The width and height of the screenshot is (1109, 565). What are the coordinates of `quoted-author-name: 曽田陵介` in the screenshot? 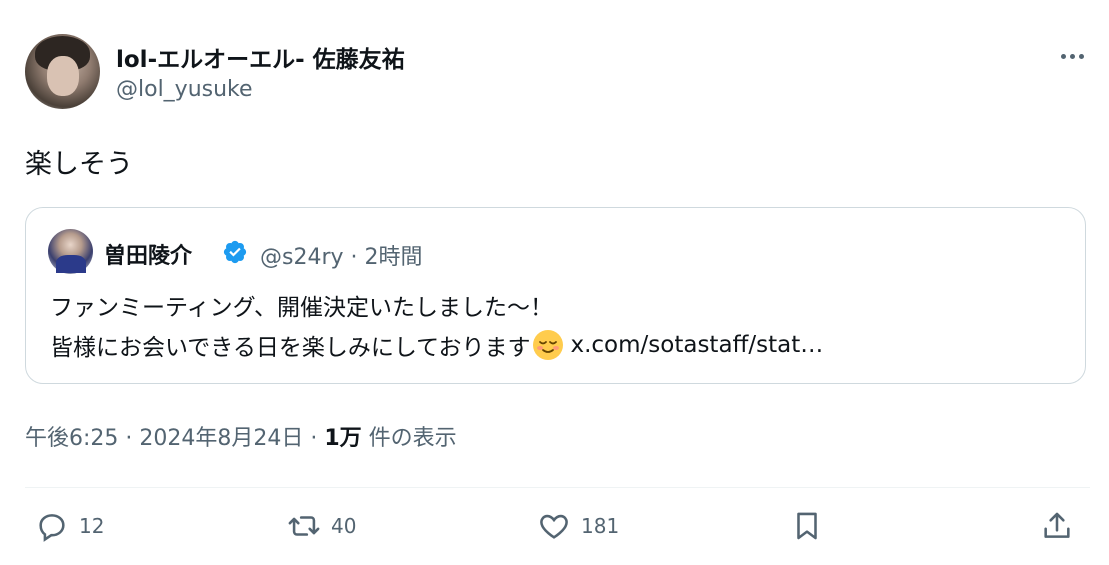 It's located at (148, 254).